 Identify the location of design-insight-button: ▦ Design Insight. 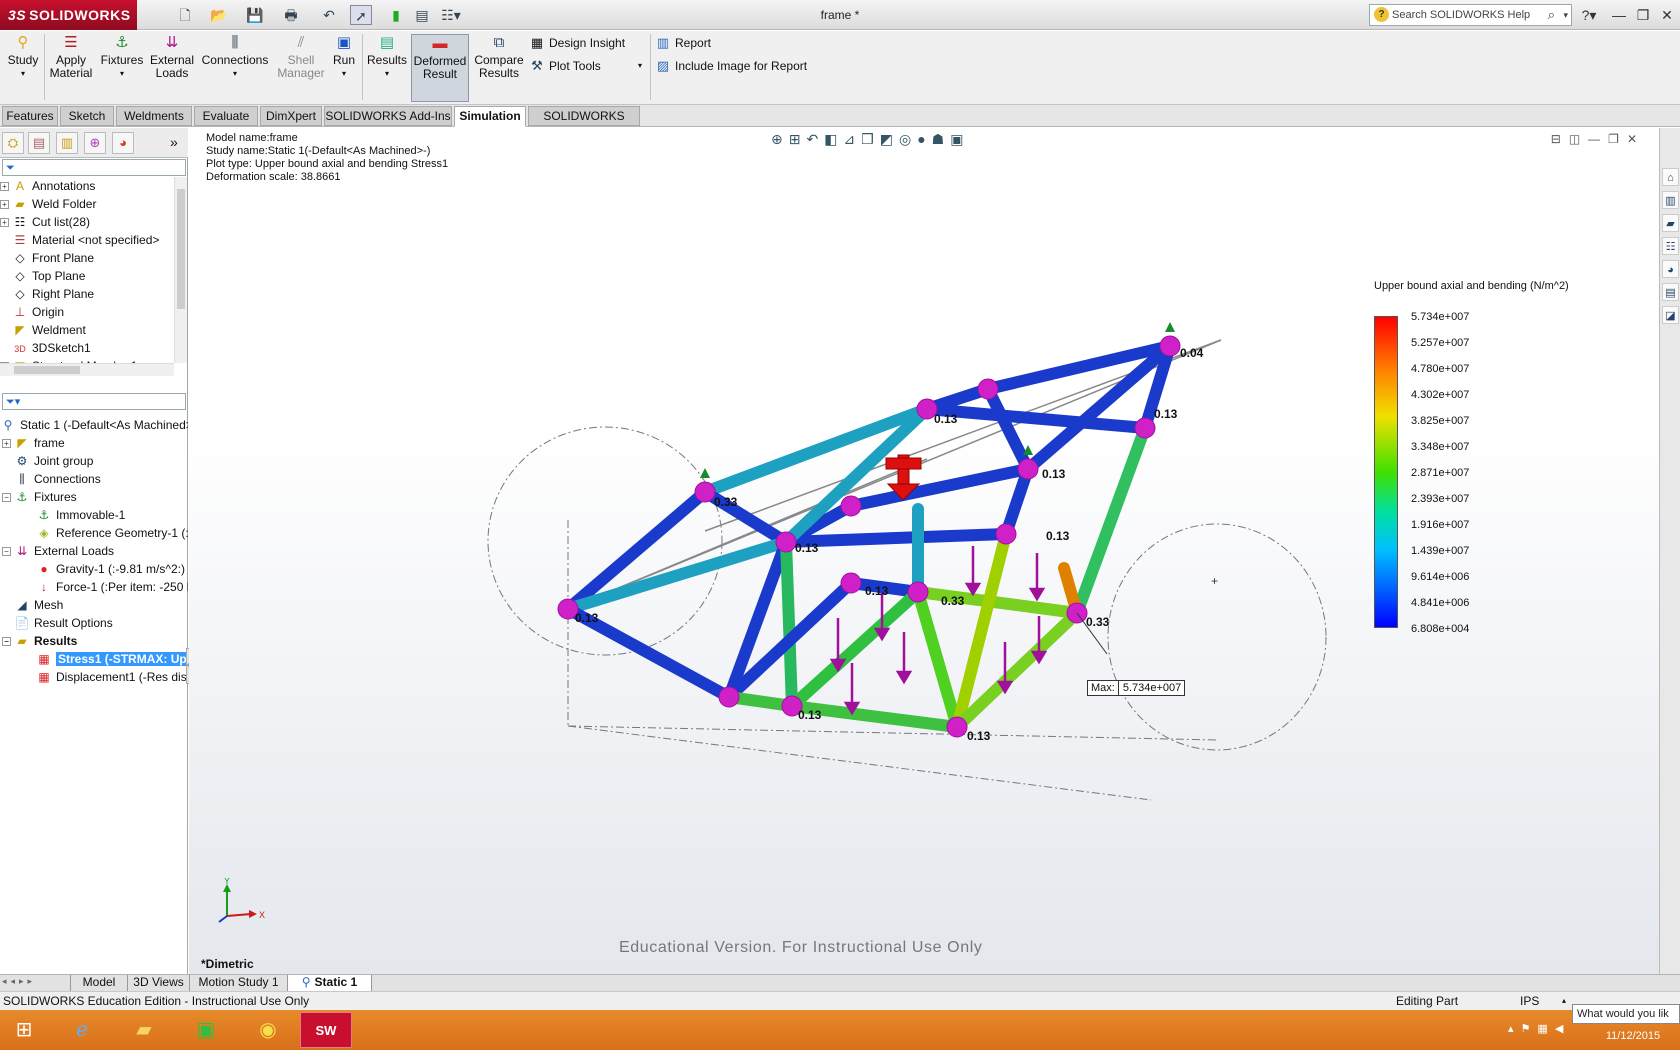
(576, 43).